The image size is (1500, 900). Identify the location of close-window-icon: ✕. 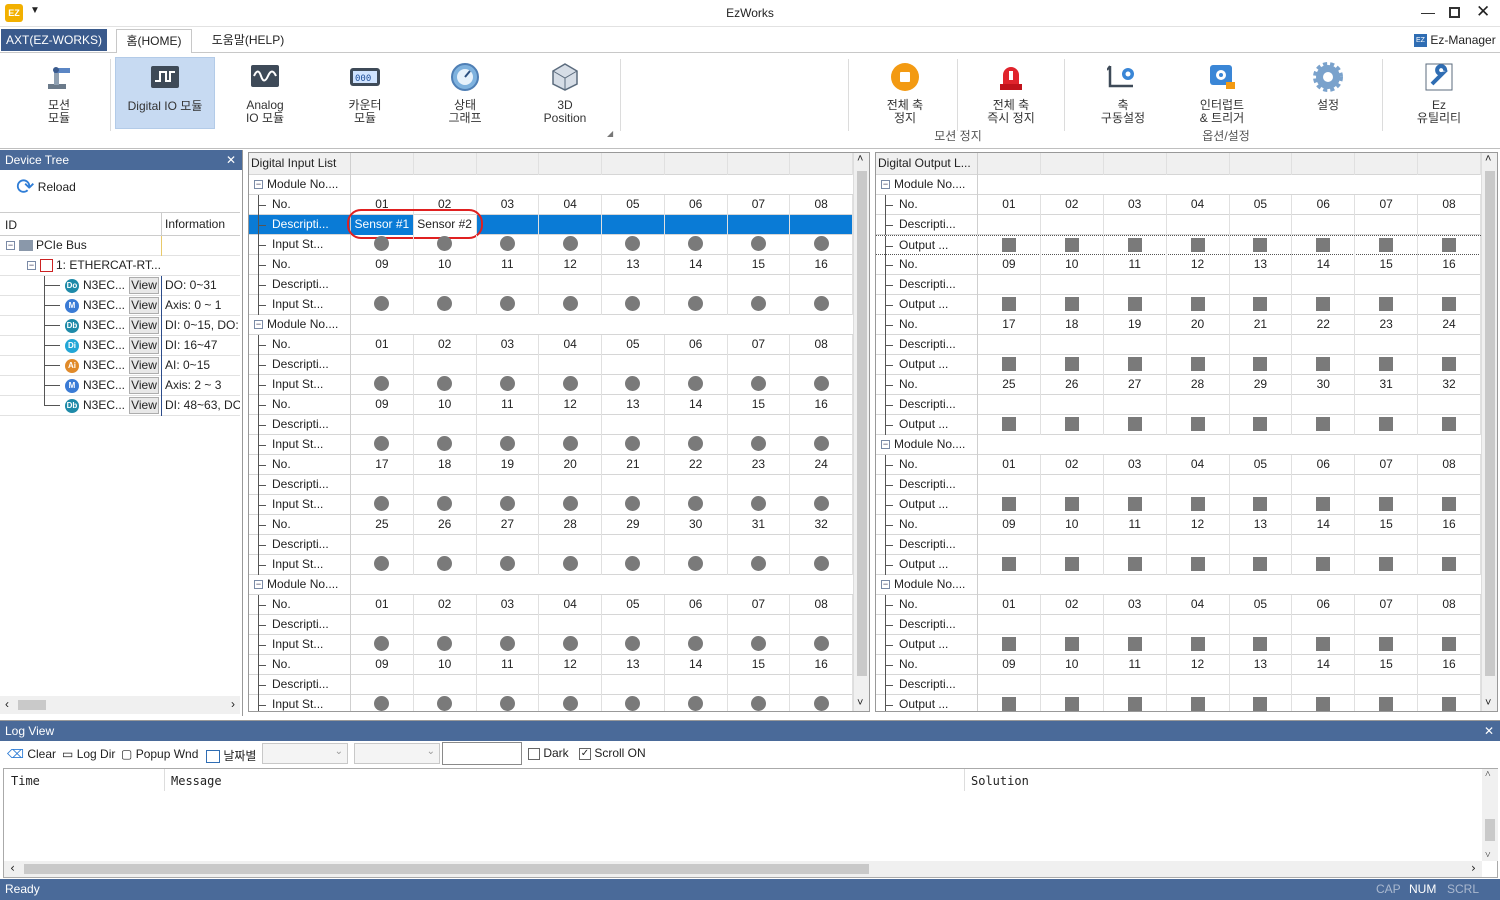
(1483, 12).